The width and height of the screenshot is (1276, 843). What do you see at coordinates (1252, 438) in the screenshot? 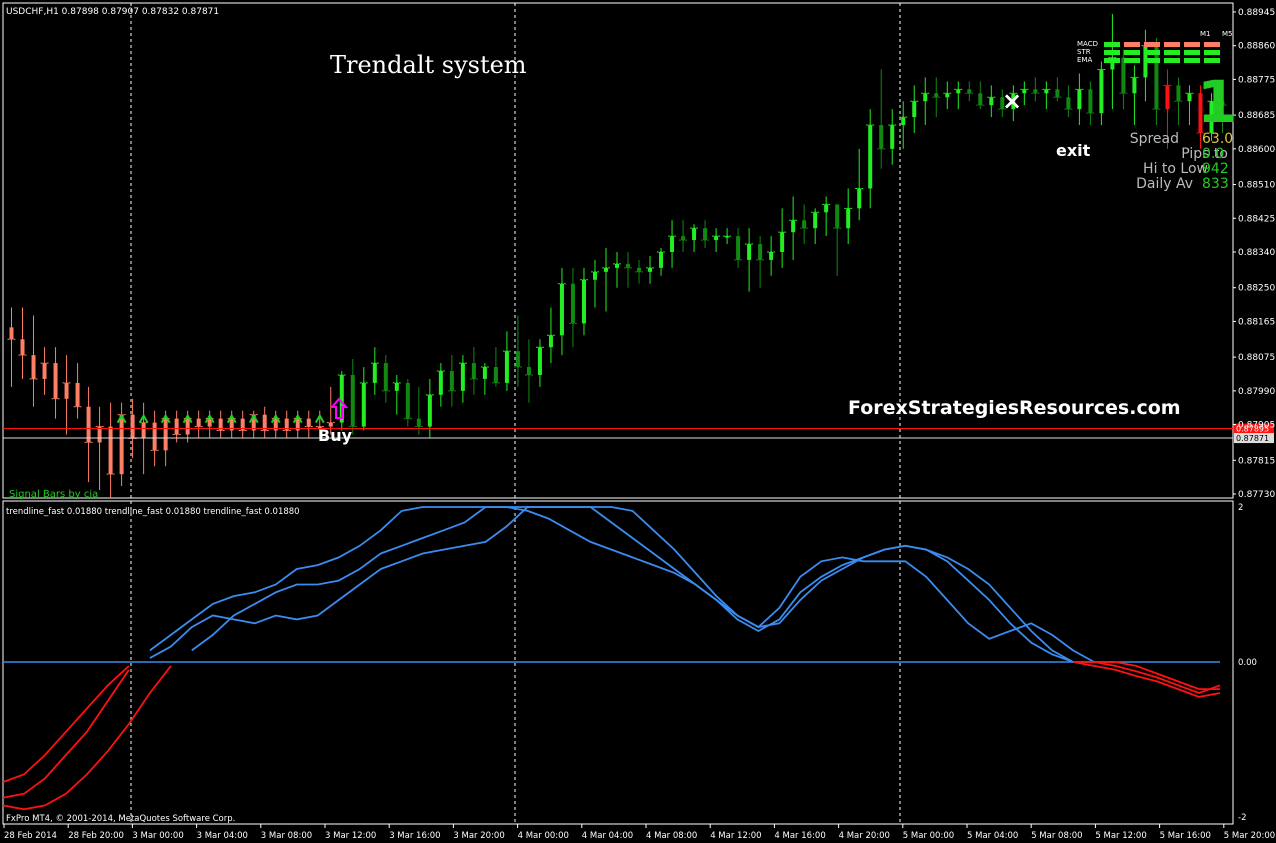
I see `price-line-label: 0.87871` at bounding box center [1252, 438].